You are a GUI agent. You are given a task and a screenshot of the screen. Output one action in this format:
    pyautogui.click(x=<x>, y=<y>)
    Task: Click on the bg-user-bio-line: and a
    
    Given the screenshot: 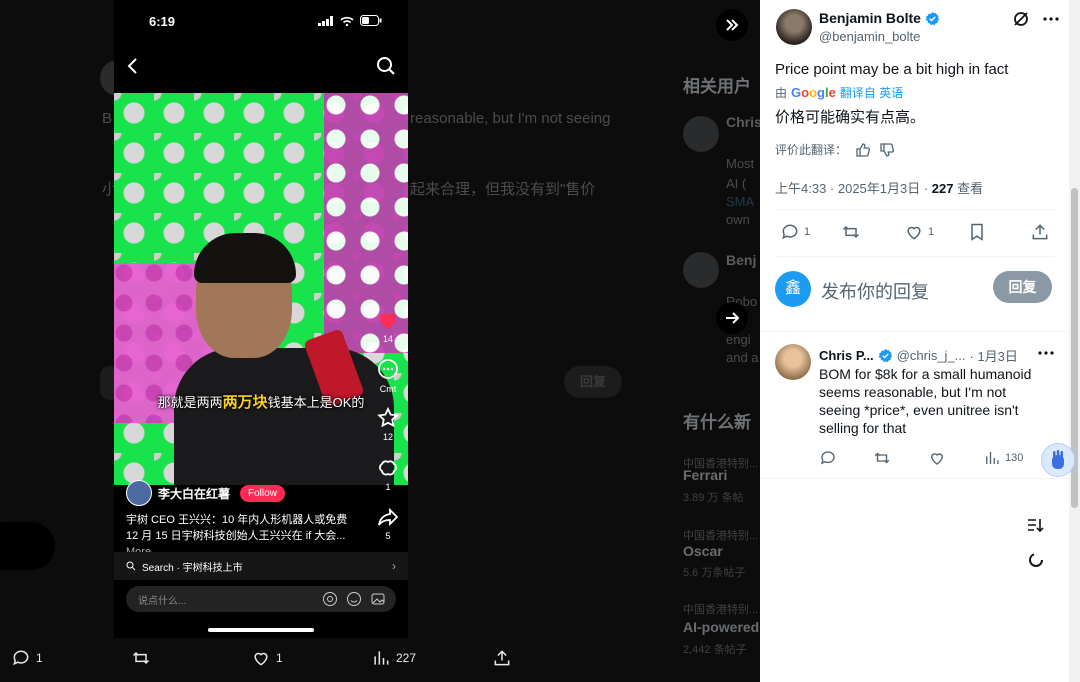 What is the action you would take?
    pyautogui.click(x=742, y=357)
    